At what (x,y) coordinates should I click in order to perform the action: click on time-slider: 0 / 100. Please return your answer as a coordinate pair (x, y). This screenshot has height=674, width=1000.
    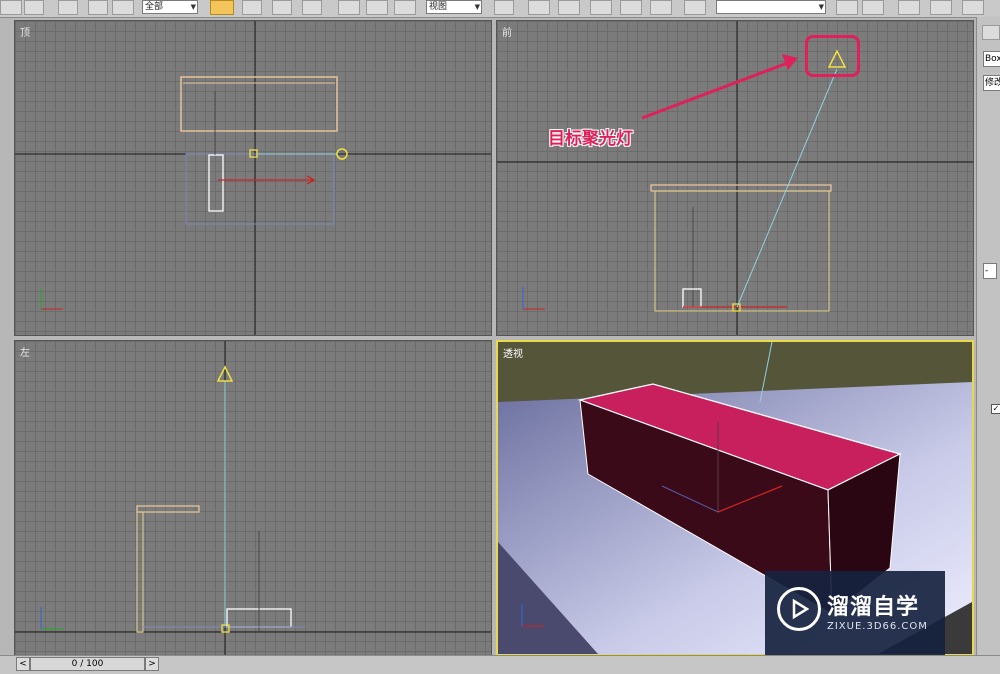
    Looking at the image, I should click on (87, 664).